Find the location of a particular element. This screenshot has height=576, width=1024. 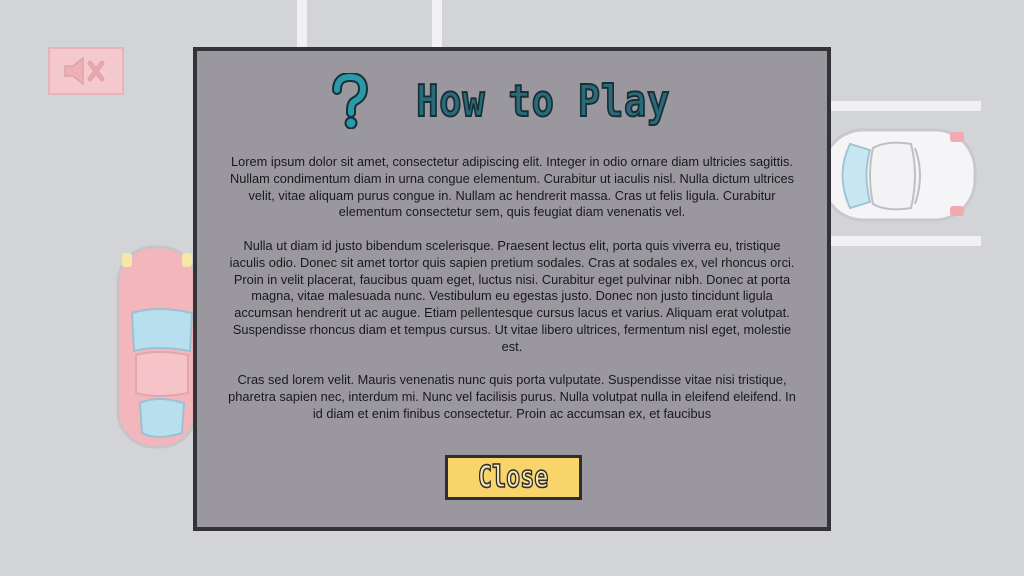

close-button-label: Close is located at coordinates (514, 477).